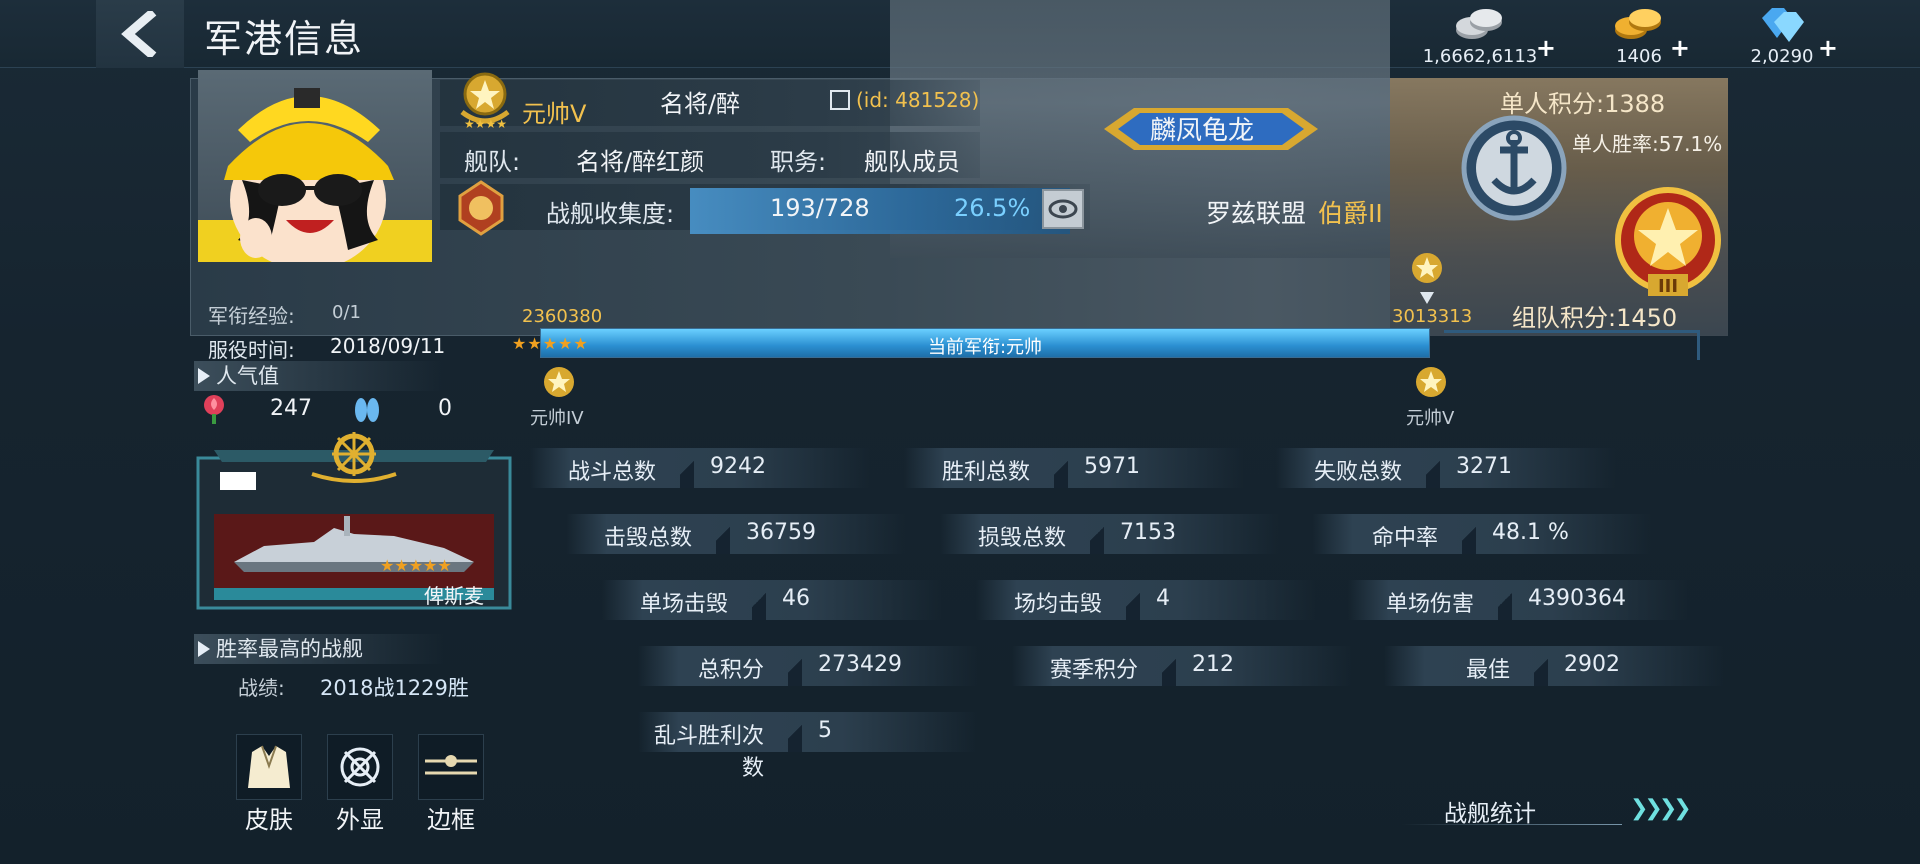  What do you see at coordinates (1595, 318) in the screenshot?
I see `team-score: 组队积分:1450` at bounding box center [1595, 318].